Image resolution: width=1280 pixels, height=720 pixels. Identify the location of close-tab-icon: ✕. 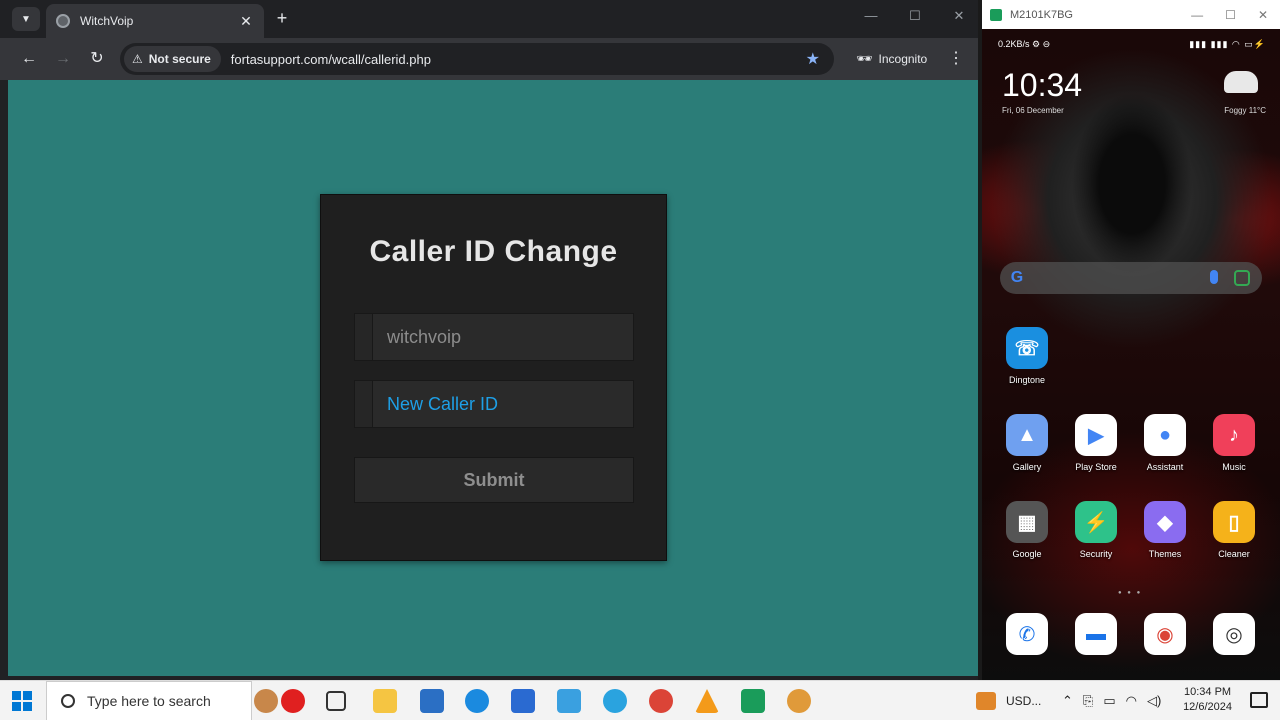
(246, 21).